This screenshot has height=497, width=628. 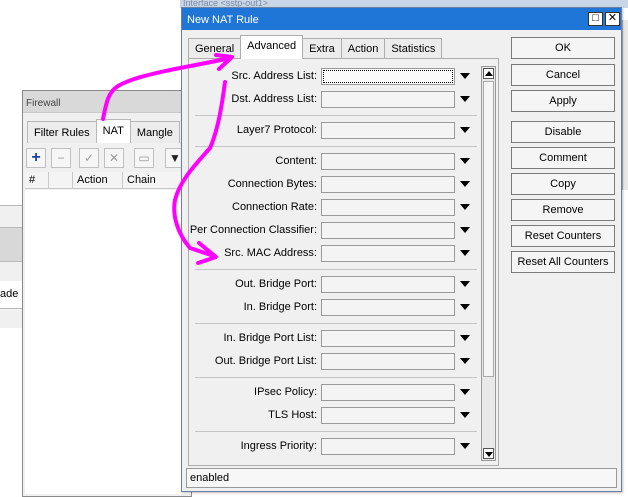 I want to click on row-dst-address-list: Dst. Address List:, so click(x=335, y=100).